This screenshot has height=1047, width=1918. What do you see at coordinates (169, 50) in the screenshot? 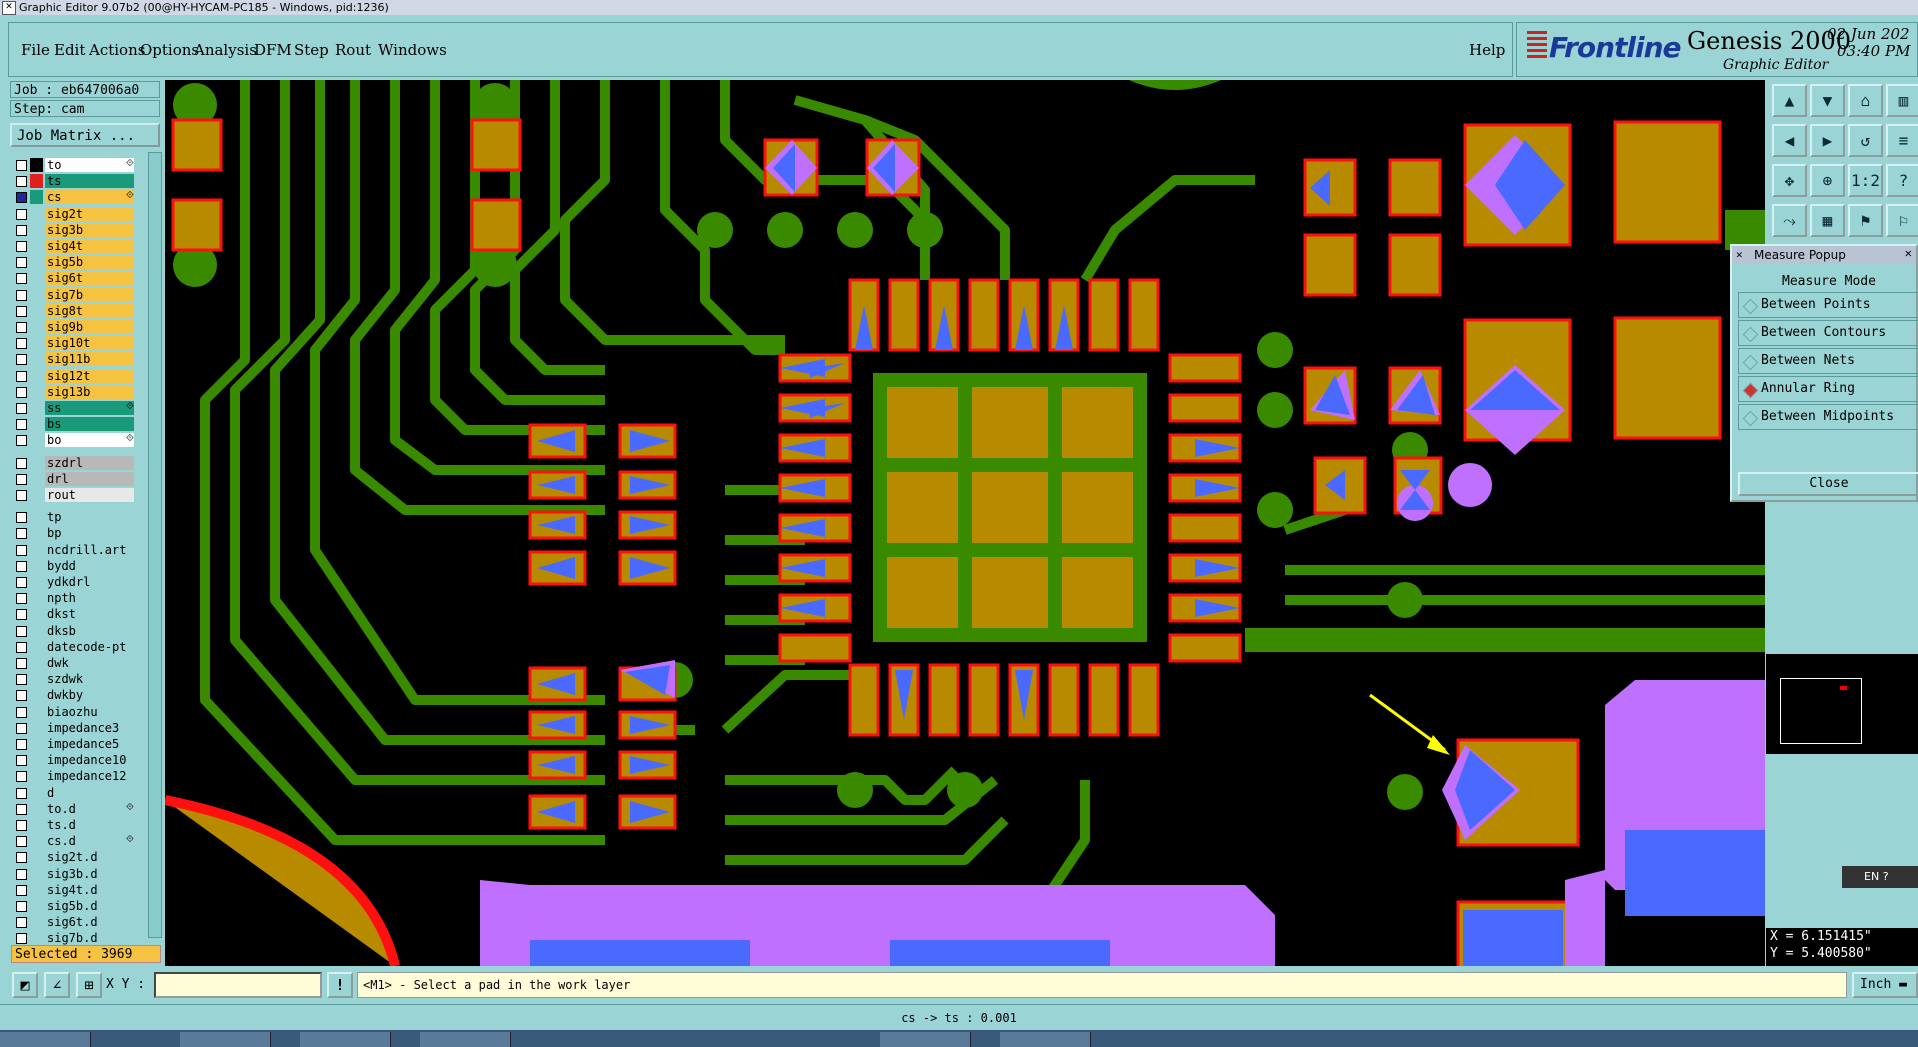
I see `menu-options: Options` at bounding box center [169, 50].